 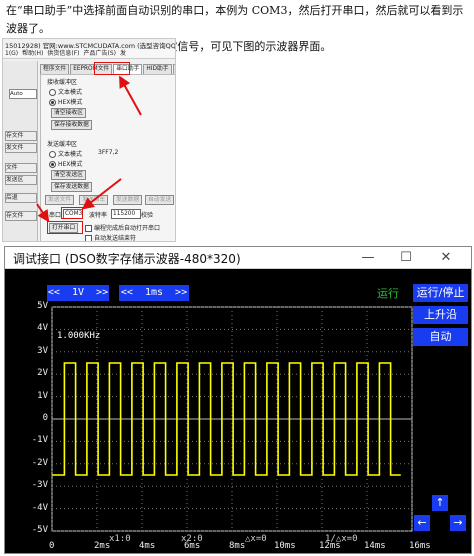 What do you see at coordinates (39, 440) in the screenshot?
I see `y-tick-label: -1V` at bounding box center [39, 440].